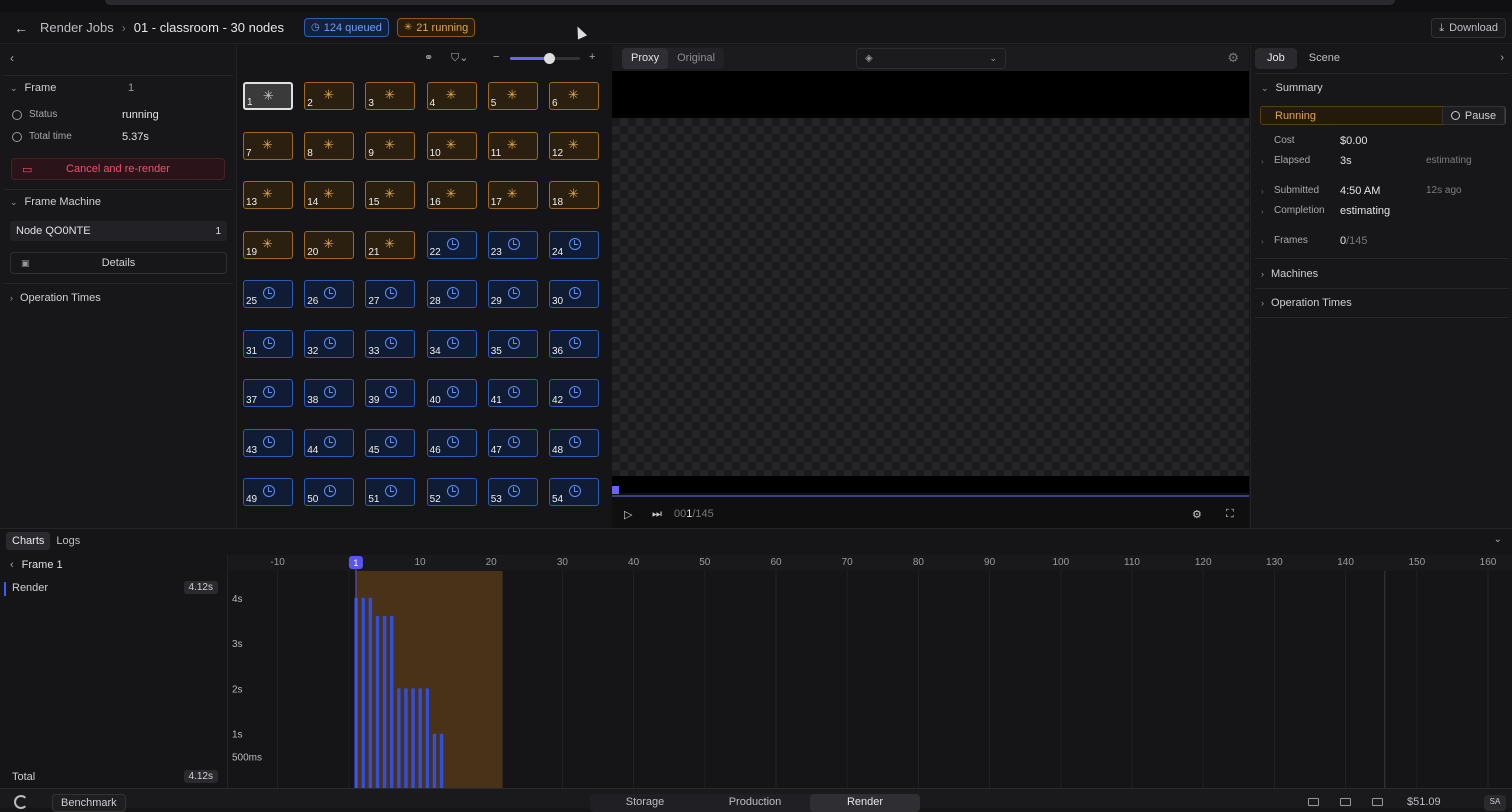 The height and width of the screenshot is (812, 1512). What do you see at coordinates (573, 96) in the screenshot?
I see `frame-tile: ✳ 6` at bounding box center [573, 96].